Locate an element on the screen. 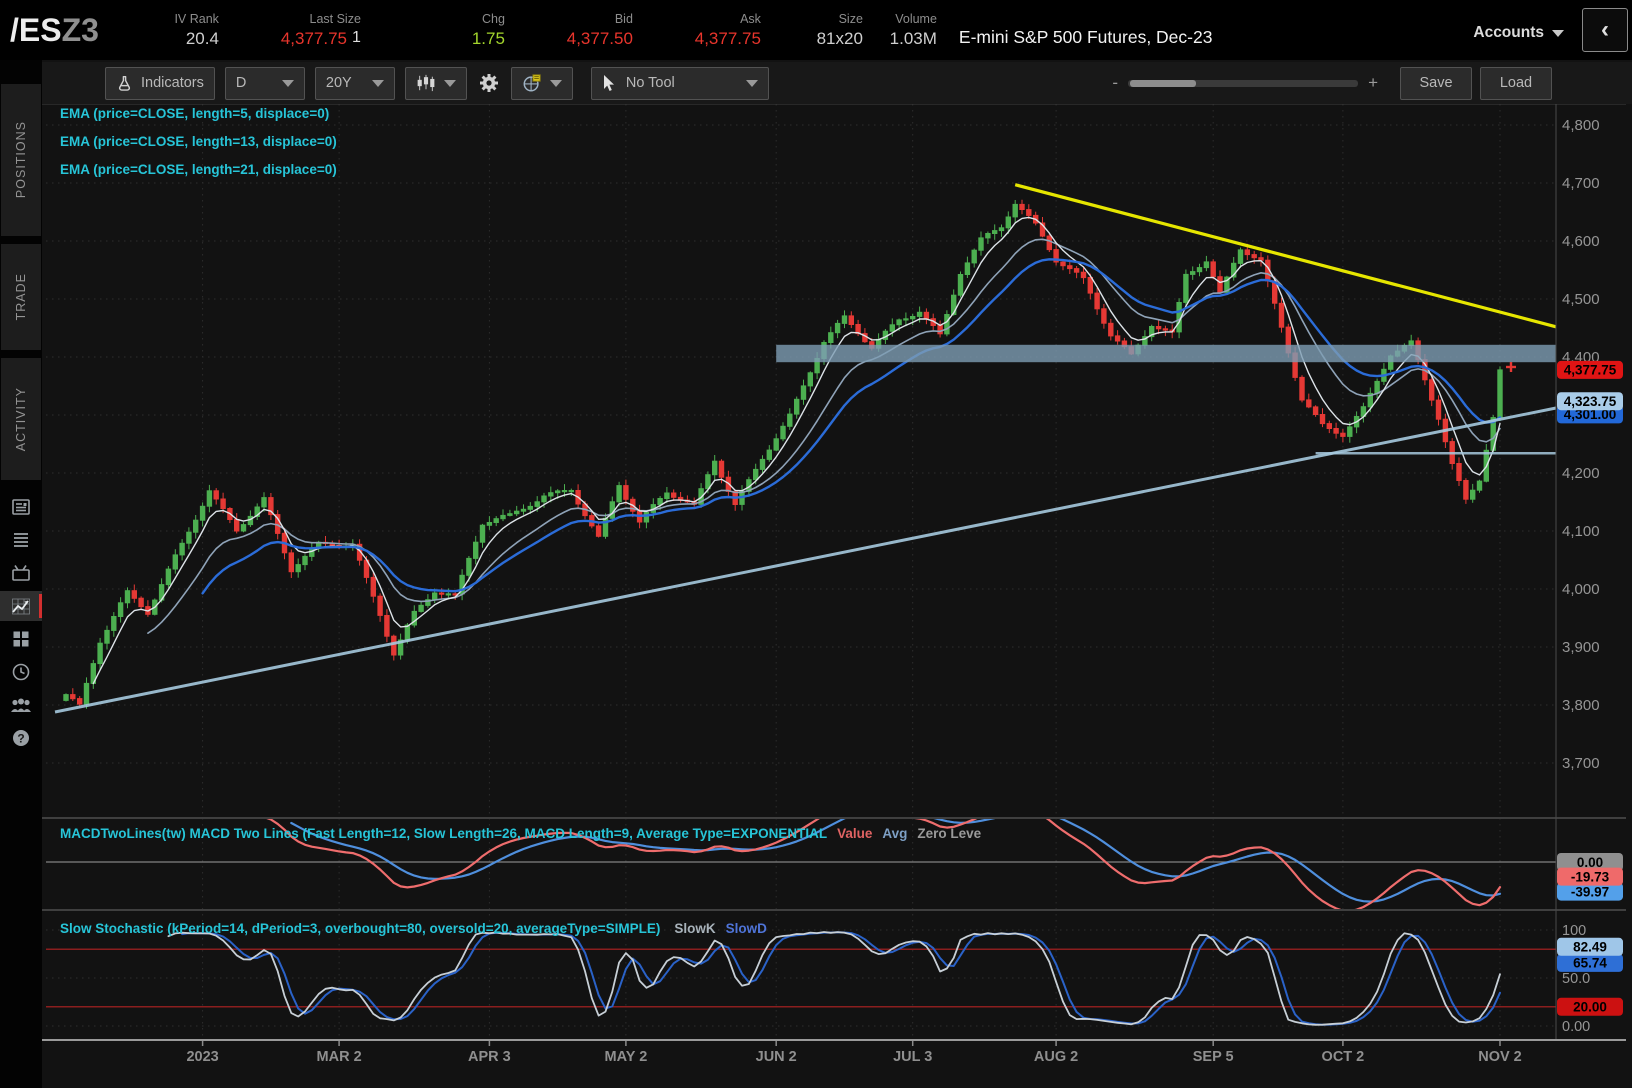 This screenshot has height=1088, width=1632. svg-text: 50.0 is located at coordinates (1576, 979).